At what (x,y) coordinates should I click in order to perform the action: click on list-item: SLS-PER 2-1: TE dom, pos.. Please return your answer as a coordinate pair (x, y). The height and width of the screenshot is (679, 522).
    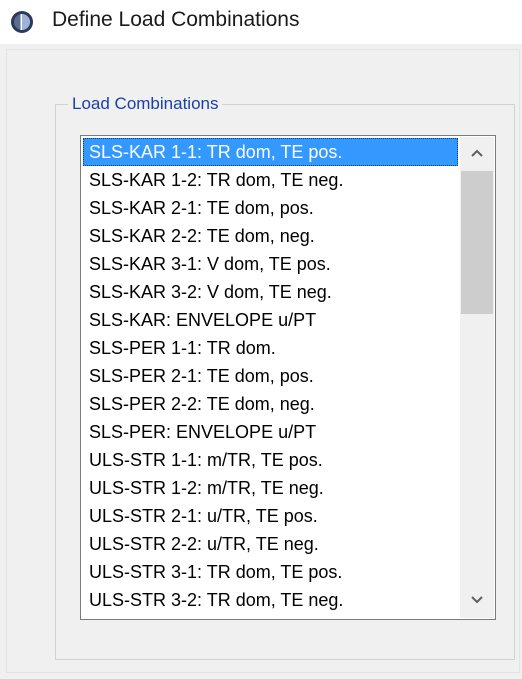
    Looking at the image, I should click on (270, 376).